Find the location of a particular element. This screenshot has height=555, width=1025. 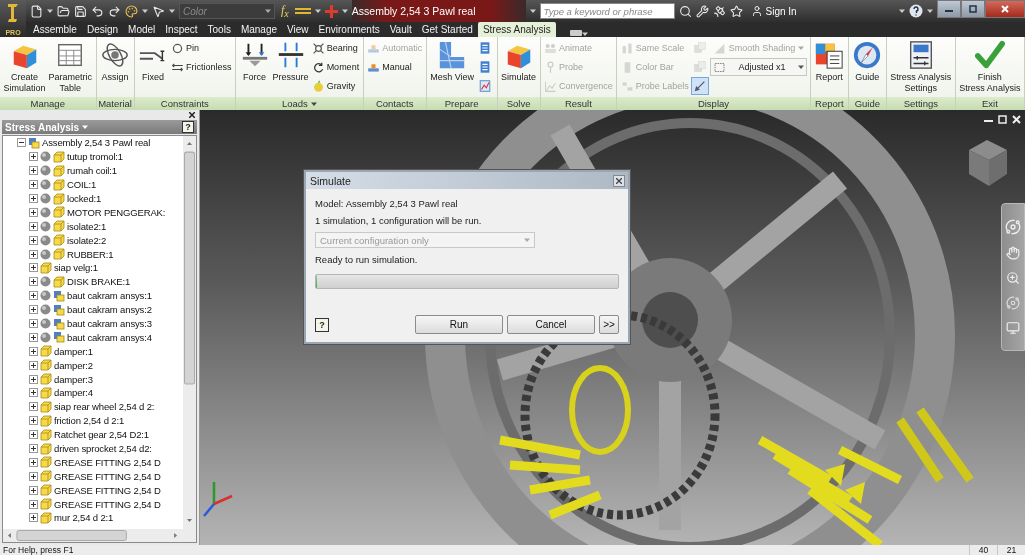

save-icon is located at coordinates (80, 11).